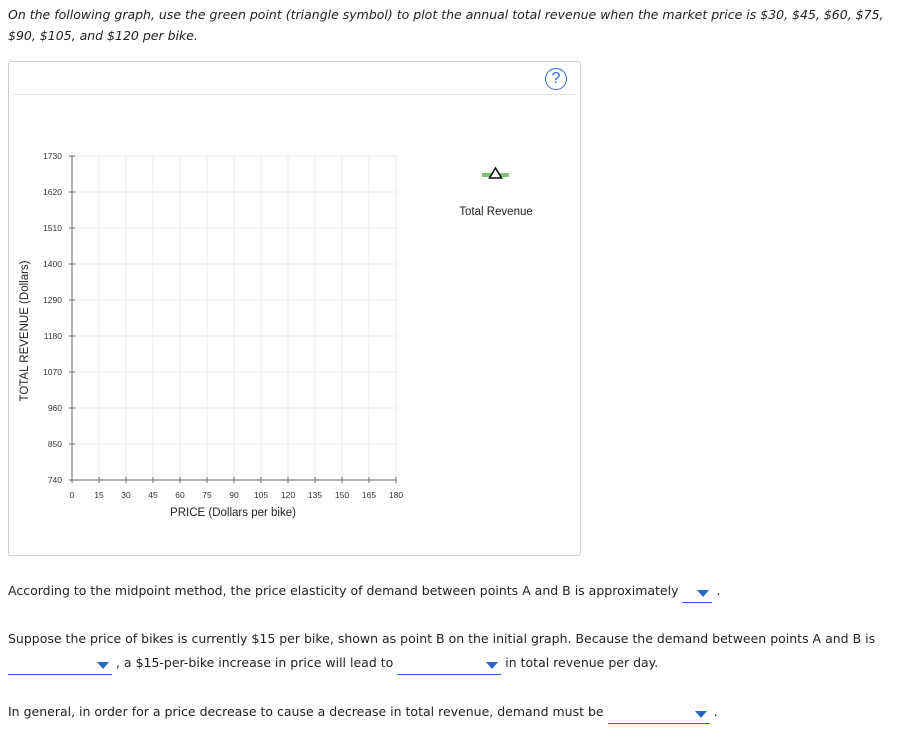 This screenshot has height=731, width=905. I want to click on question-demand-end: ., so click(715, 711).